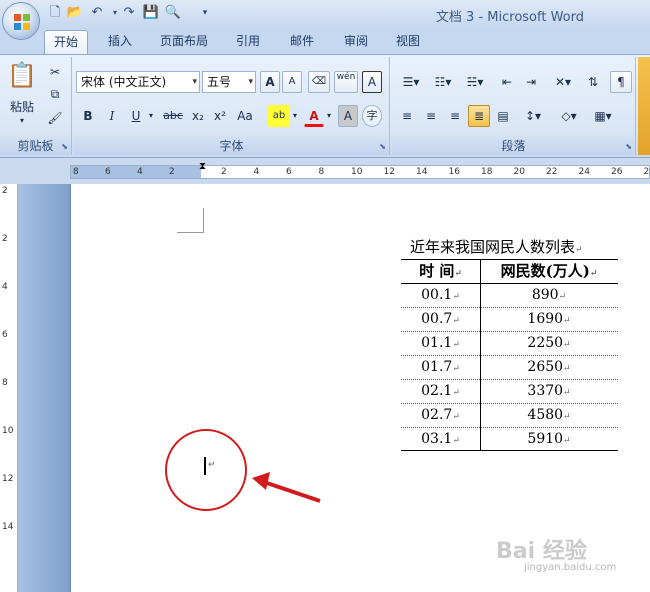  I want to click on italic-button: I, so click(112, 116).